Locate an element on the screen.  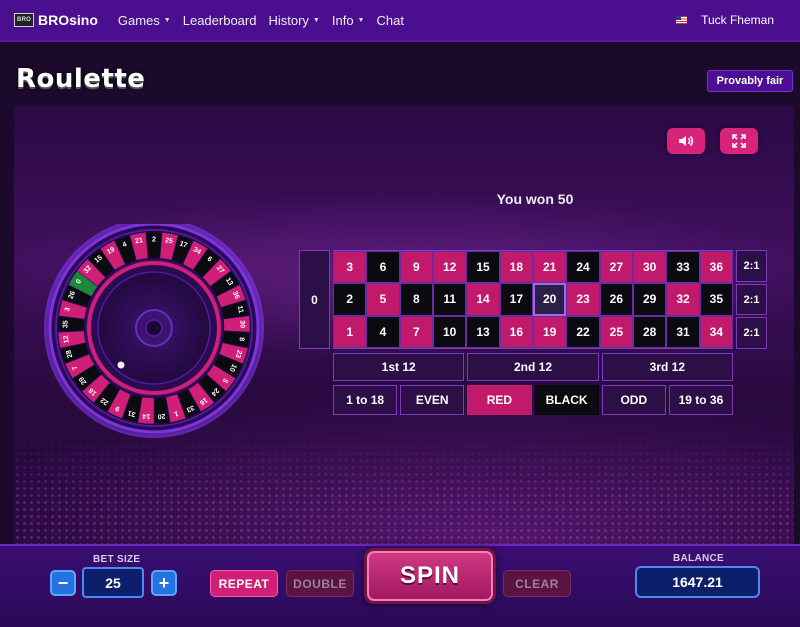
bet-number-16: 16 is located at coordinates (516, 331).